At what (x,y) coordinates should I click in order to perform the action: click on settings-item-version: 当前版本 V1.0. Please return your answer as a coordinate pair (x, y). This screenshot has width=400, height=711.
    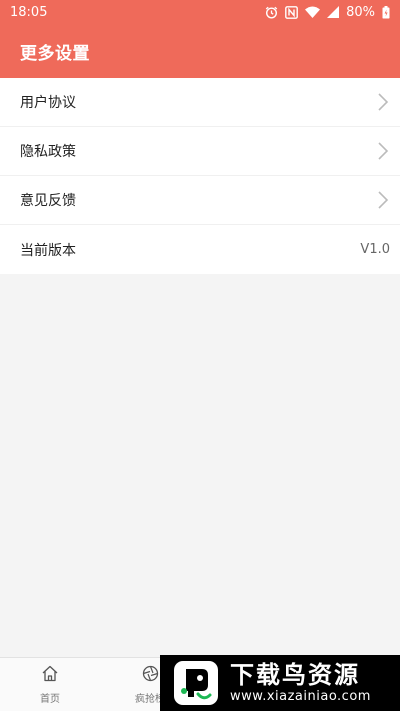
    Looking at the image, I should click on (200, 249).